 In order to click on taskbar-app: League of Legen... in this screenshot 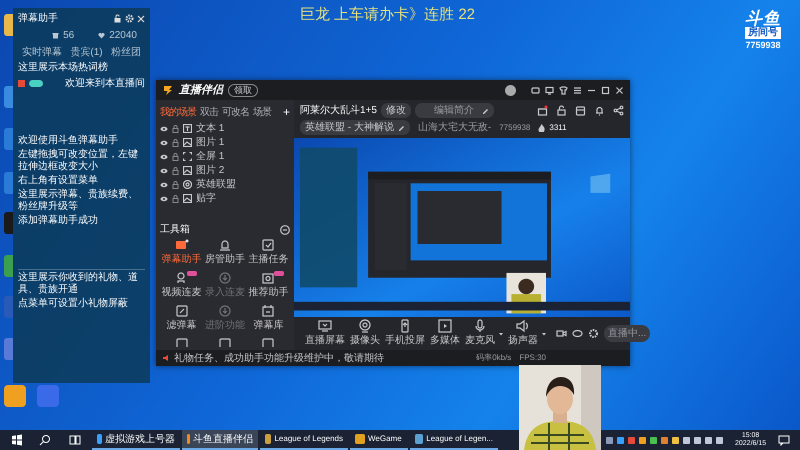, I will do `click(454, 440)`.